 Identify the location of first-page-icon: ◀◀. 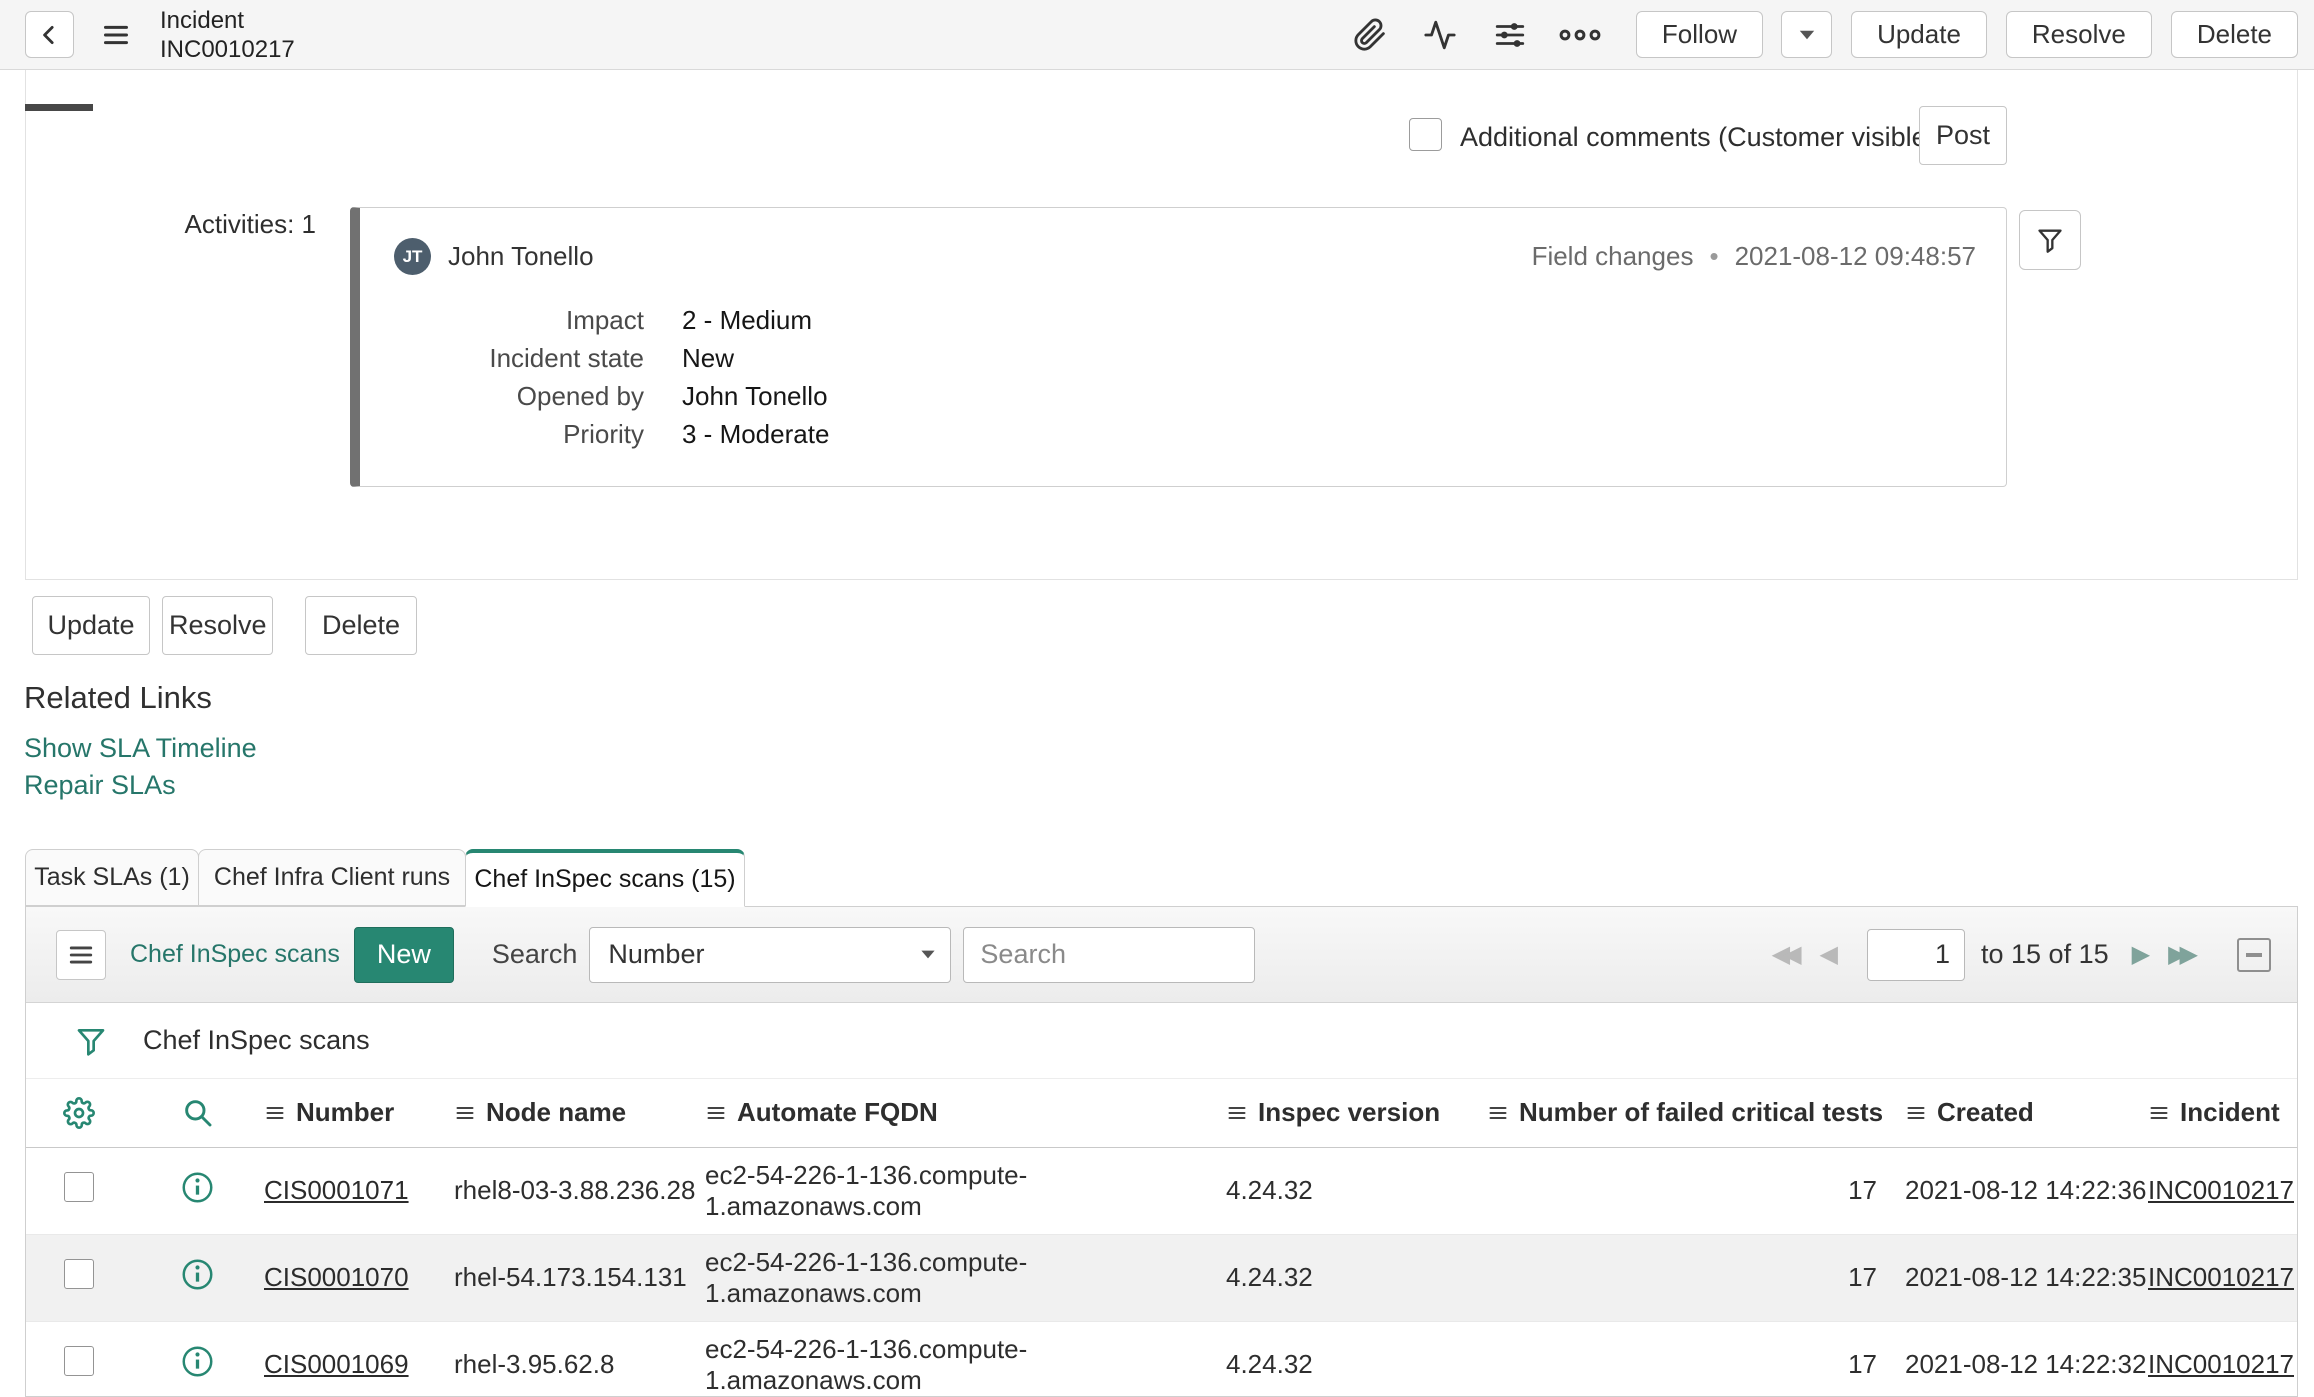
(1787, 954).